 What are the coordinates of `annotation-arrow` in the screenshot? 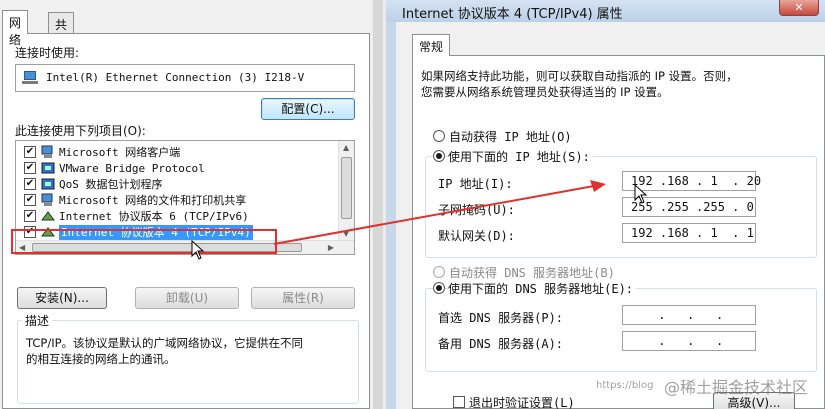 It's located at (439, 212).